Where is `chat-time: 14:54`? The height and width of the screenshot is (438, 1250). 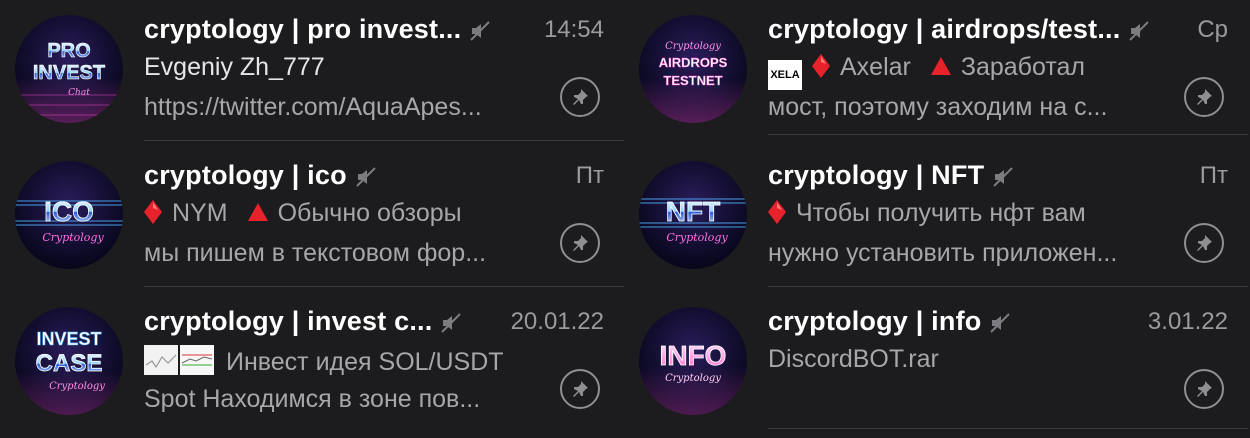
chat-time: 14:54 is located at coordinates (573, 29).